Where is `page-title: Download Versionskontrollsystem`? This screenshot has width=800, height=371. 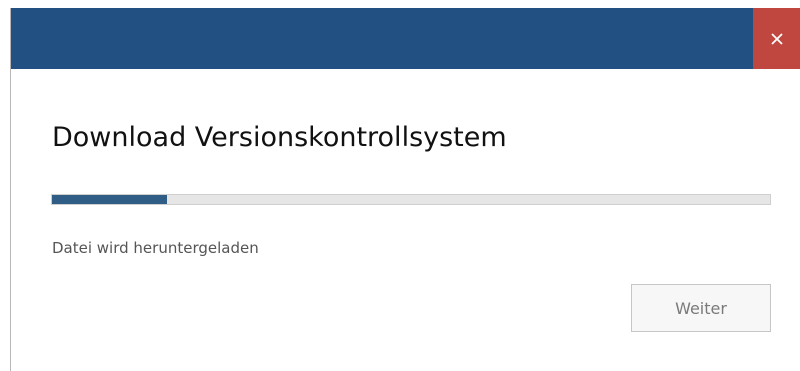
page-title: Download Versionskontrollsystem is located at coordinates (279, 137).